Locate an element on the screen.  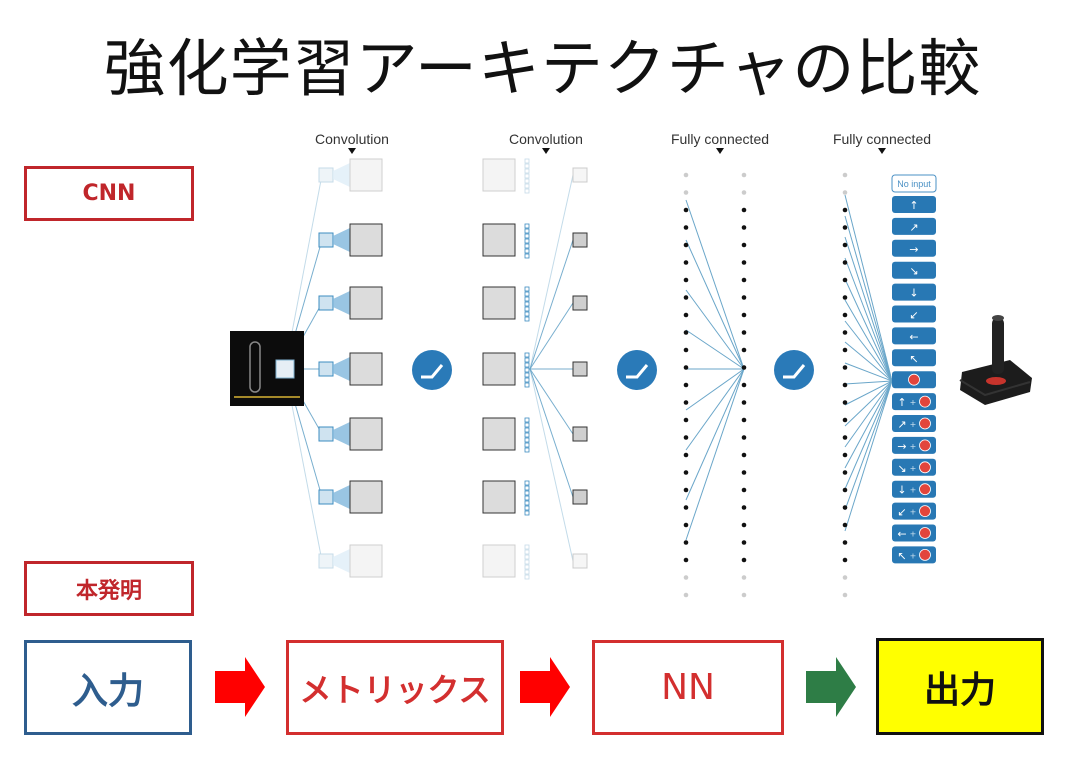
joystick-icon is located at coordinates (995, 360).